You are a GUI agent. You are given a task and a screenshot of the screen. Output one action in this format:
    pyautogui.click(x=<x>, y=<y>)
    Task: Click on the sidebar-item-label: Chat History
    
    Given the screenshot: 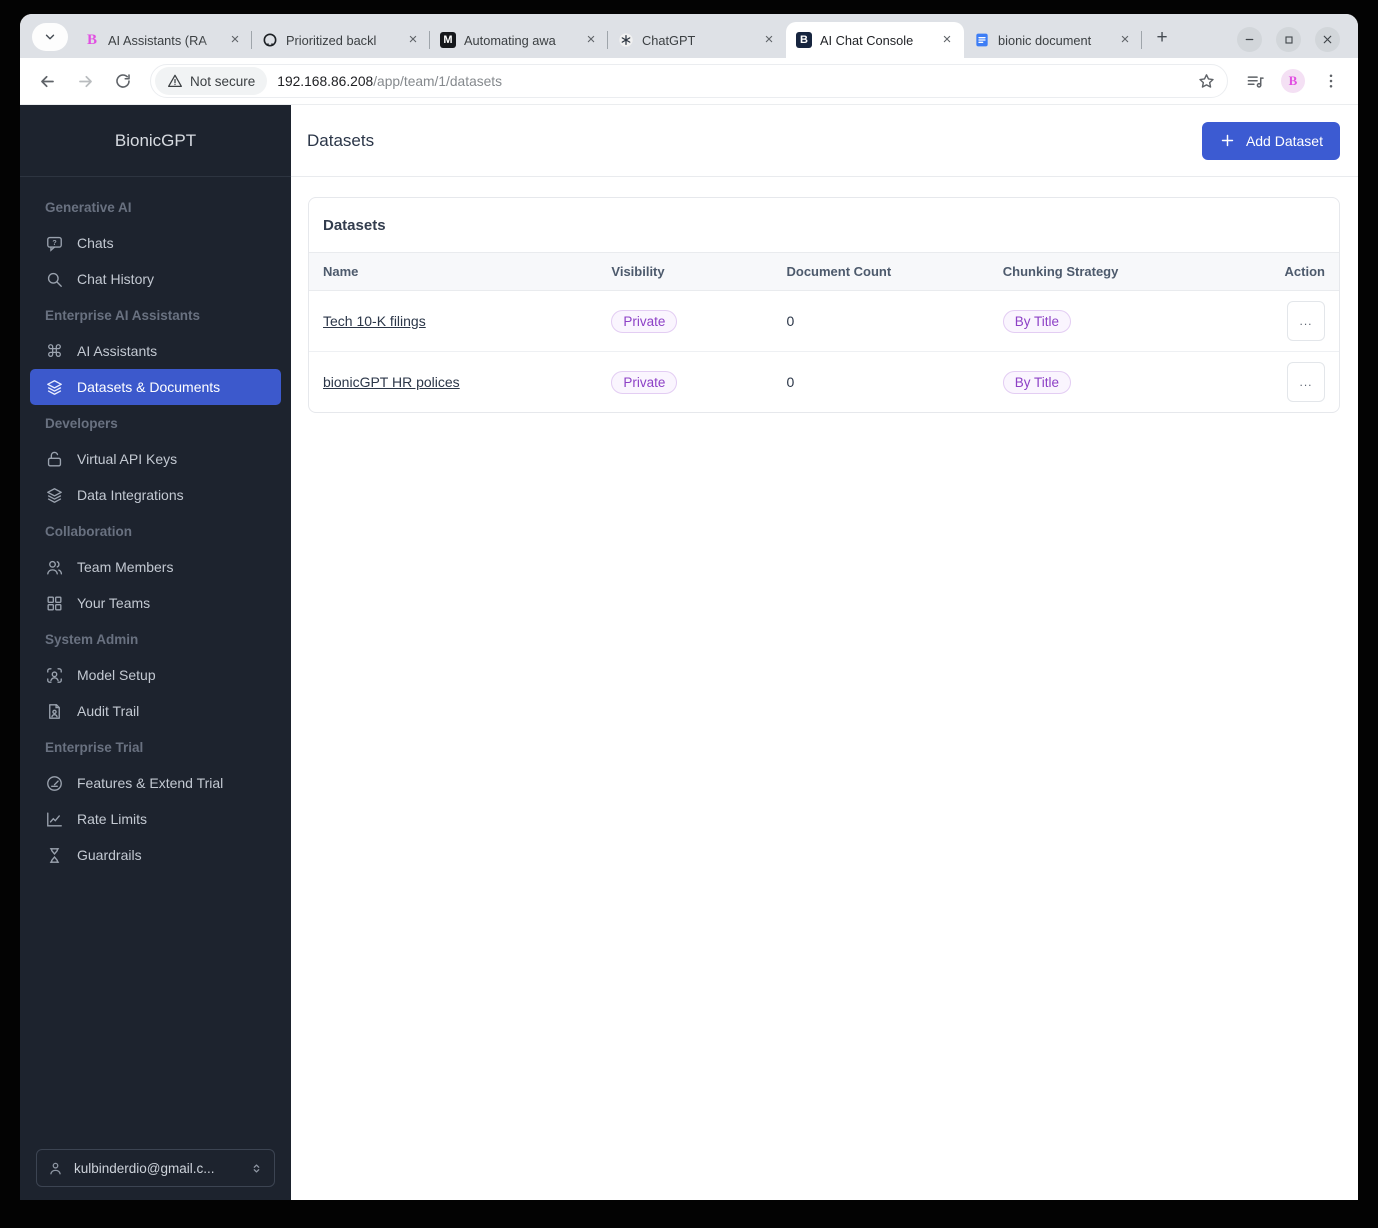 What is the action you would take?
    pyautogui.click(x=116, y=279)
    